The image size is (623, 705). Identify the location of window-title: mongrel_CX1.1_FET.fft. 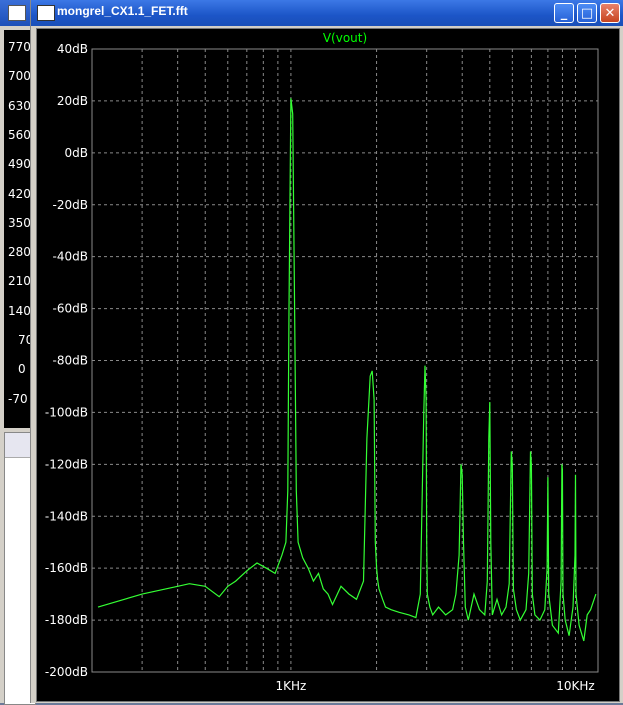
(122, 11).